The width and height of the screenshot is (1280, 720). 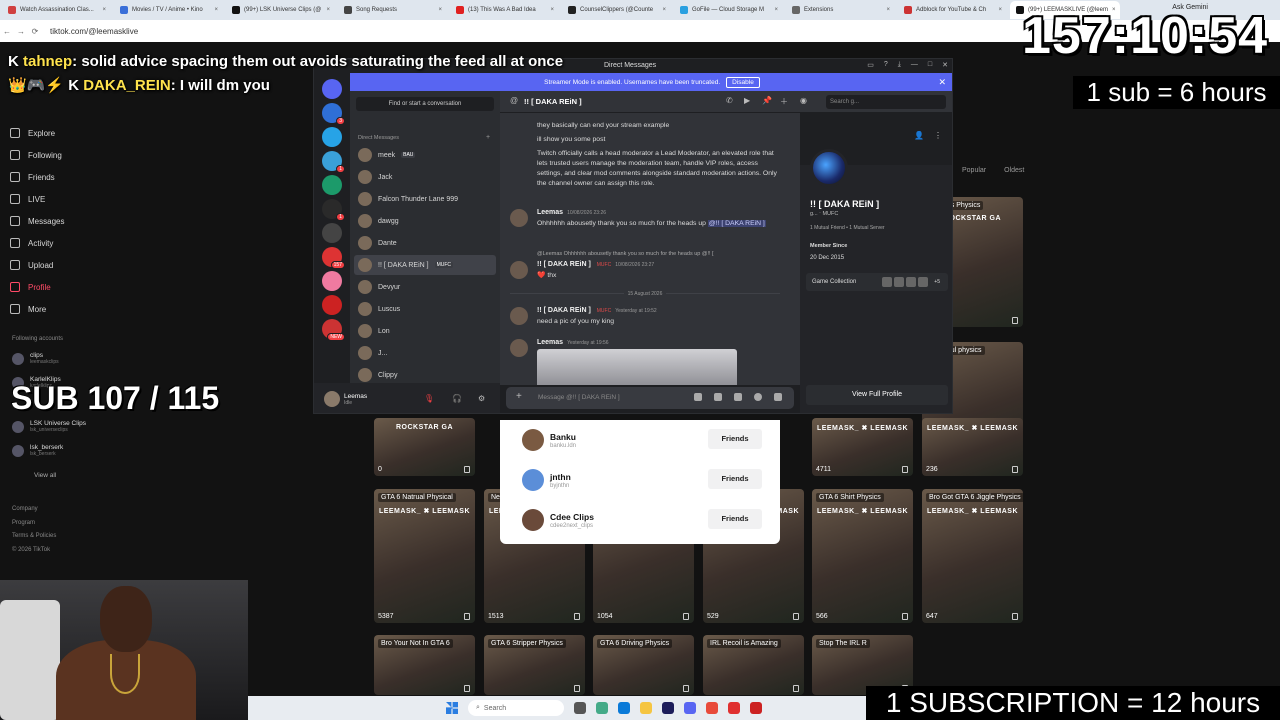 What do you see at coordinates (743, 82) in the screenshot?
I see `disable-button: Disable` at bounding box center [743, 82].